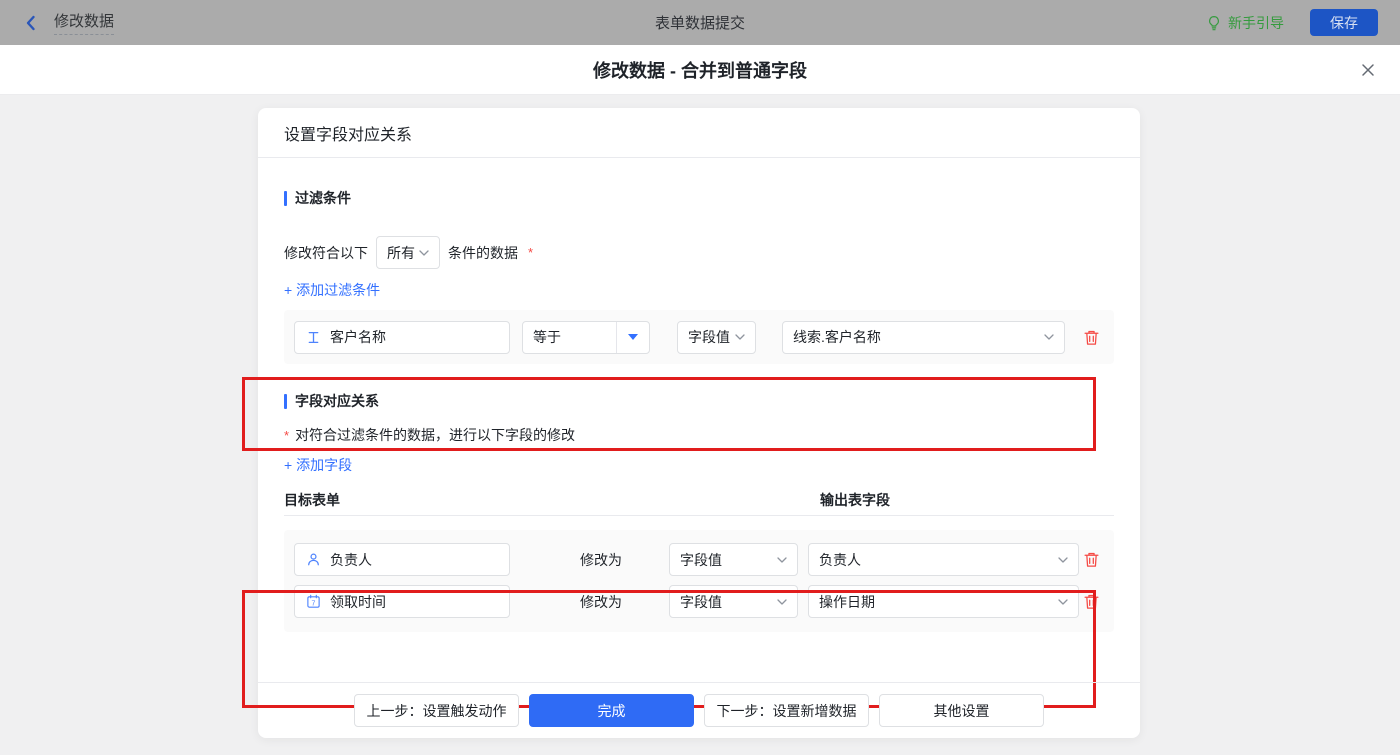  What do you see at coordinates (326, 252) in the screenshot?
I see `condition-prefix-label: 修改符合以下` at bounding box center [326, 252].